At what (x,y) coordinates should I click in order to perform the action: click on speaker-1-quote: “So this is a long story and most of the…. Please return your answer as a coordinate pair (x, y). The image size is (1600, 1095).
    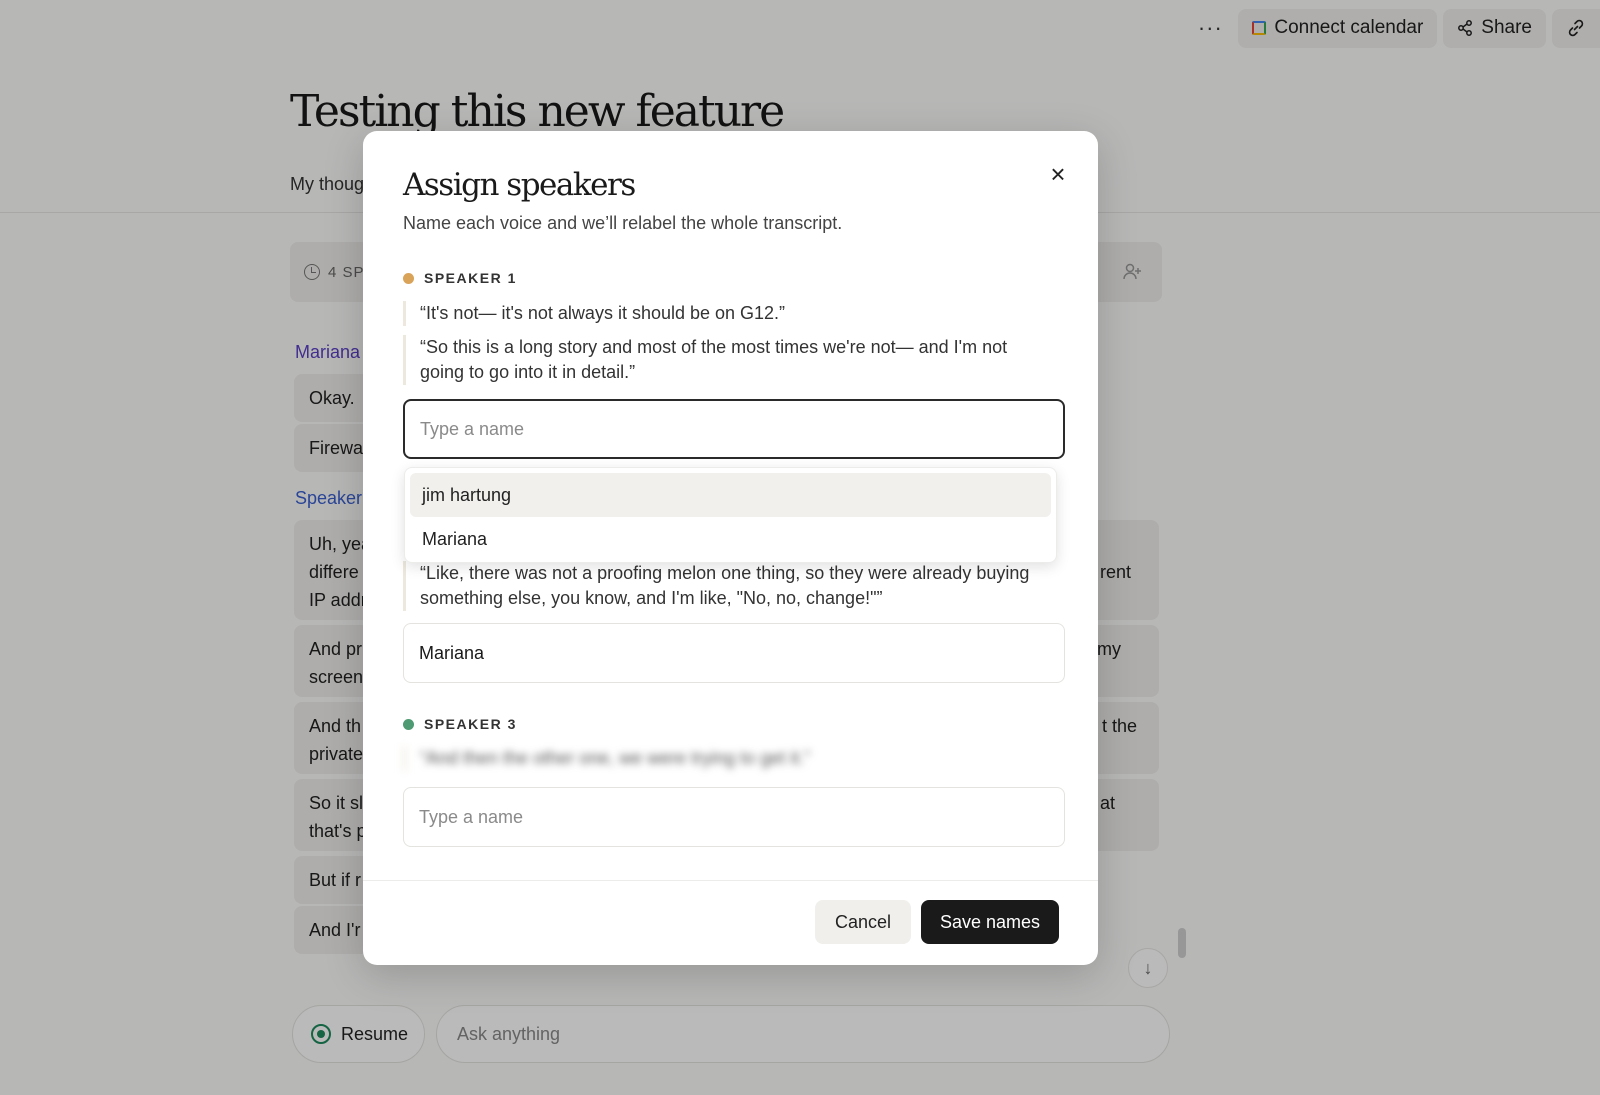
    Looking at the image, I should click on (723, 360).